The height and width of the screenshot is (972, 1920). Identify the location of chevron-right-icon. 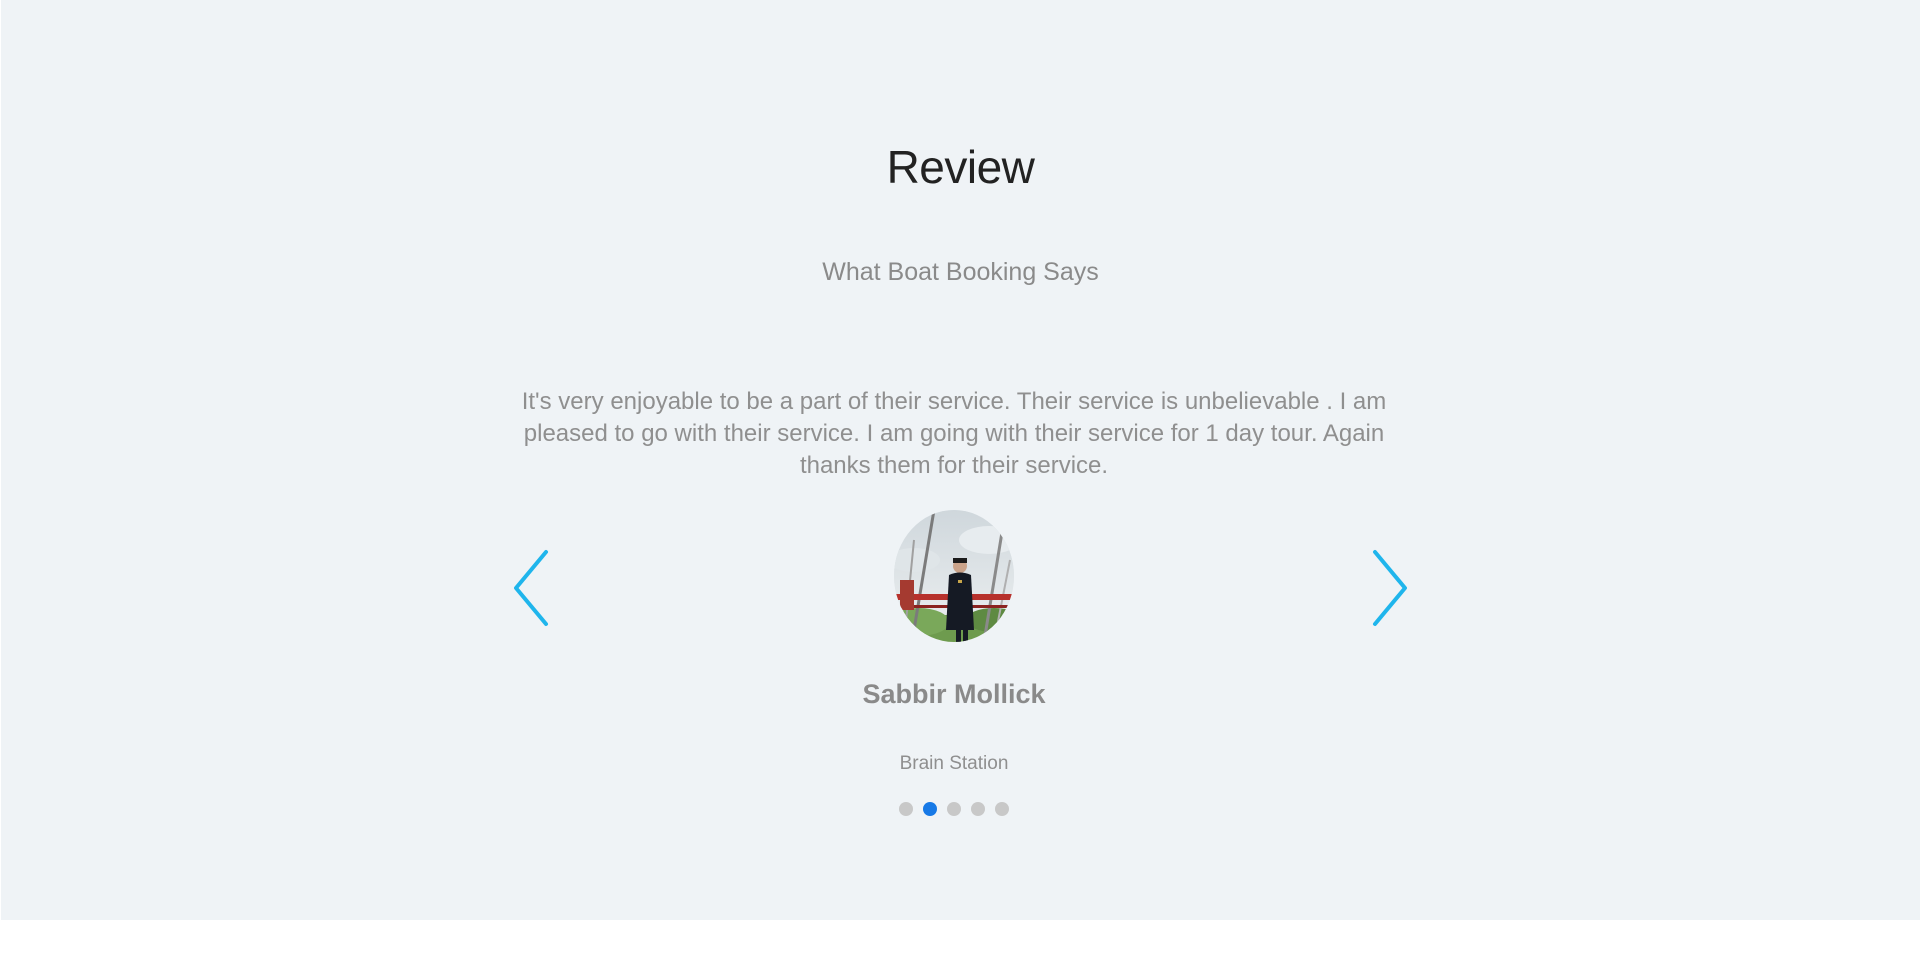
(1390, 588).